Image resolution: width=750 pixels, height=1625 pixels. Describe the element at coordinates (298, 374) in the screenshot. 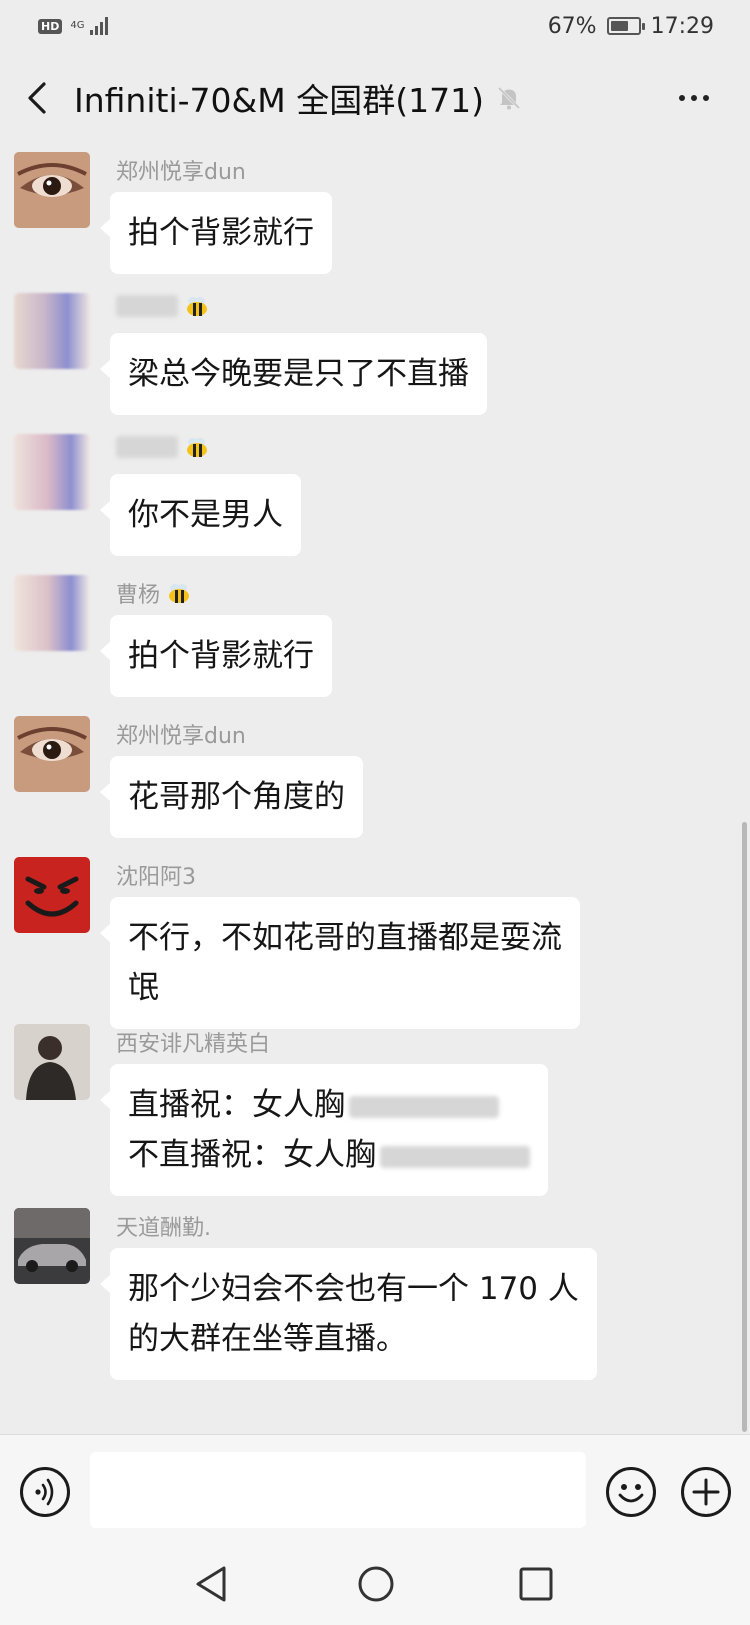

I see `message-text: 梁总今晚要是只了不直播` at that location.